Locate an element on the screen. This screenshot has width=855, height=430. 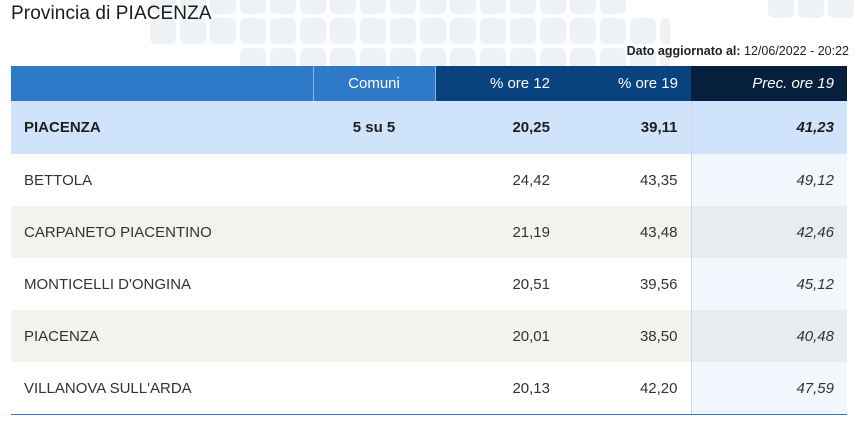
row-ore-19: 42,20 is located at coordinates (627, 388).